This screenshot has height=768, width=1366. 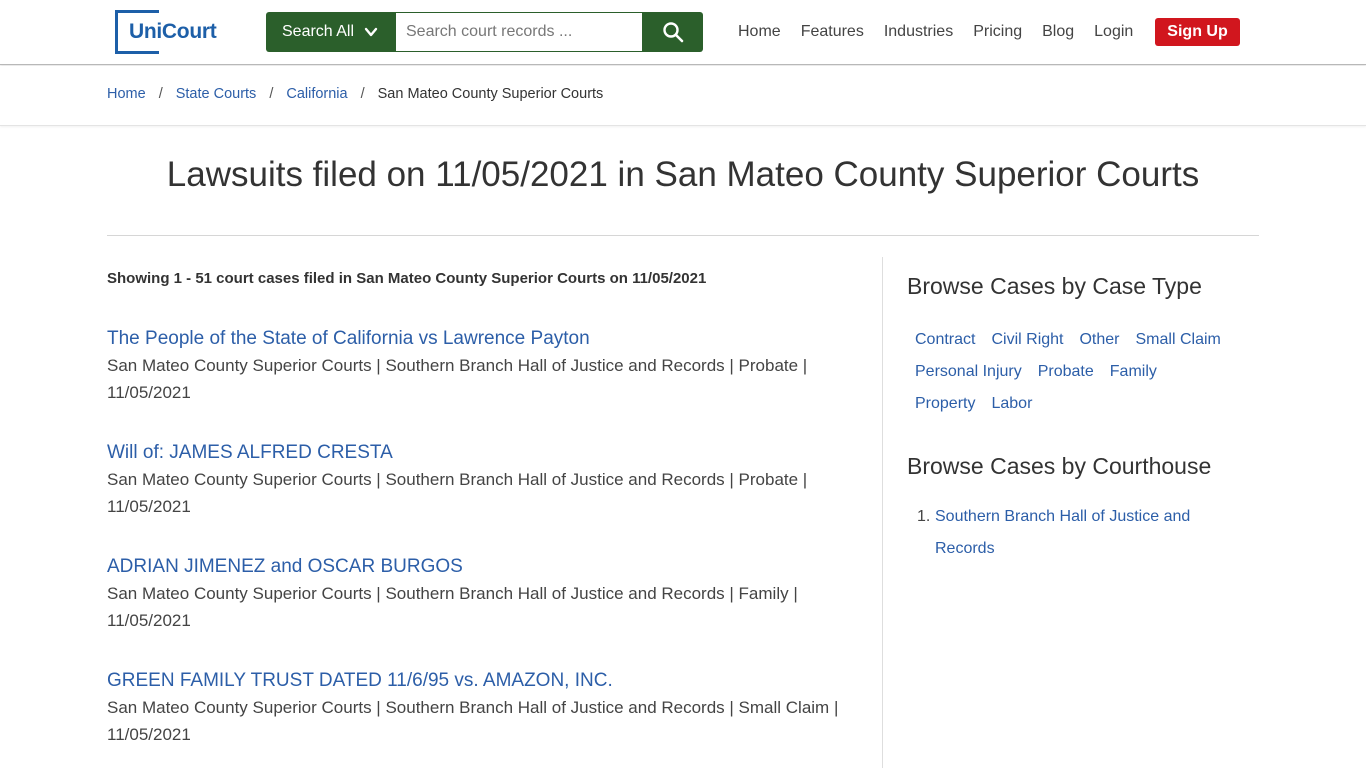 I want to click on case-type-other: Other, so click(x=1099, y=340).